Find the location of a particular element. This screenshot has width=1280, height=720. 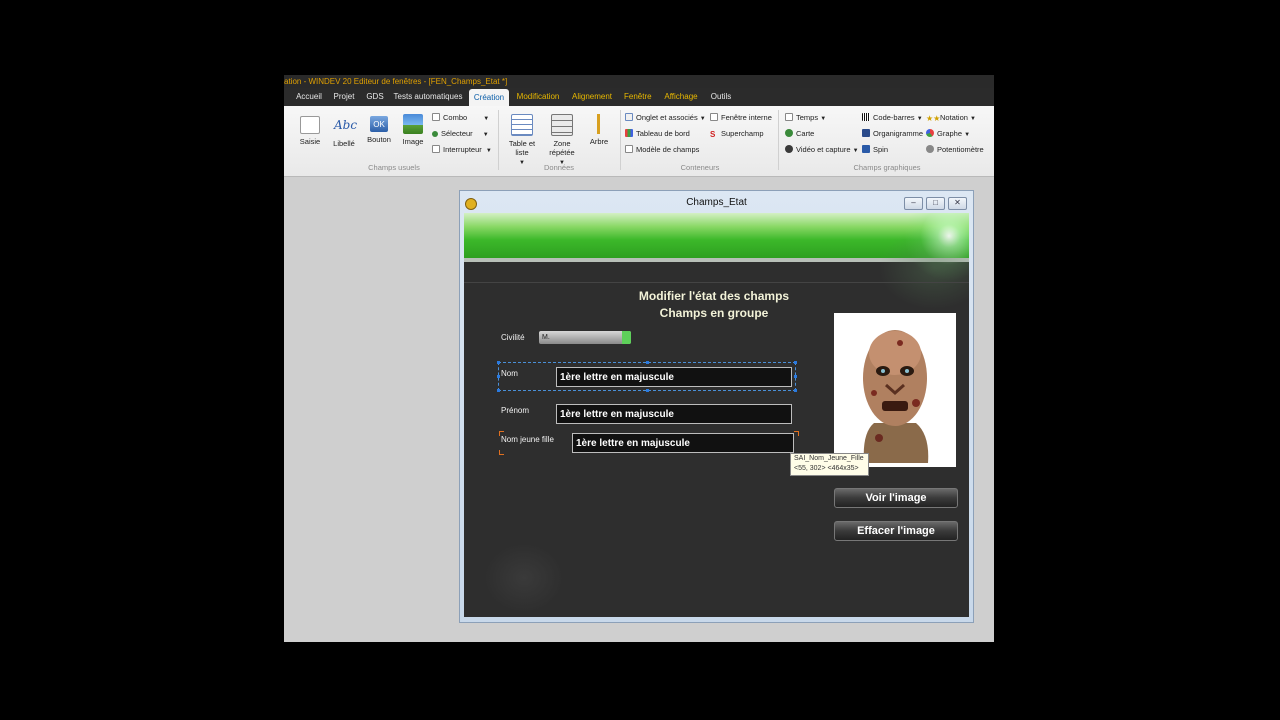

arbre-button: Arbre is located at coordinates (599, 130).